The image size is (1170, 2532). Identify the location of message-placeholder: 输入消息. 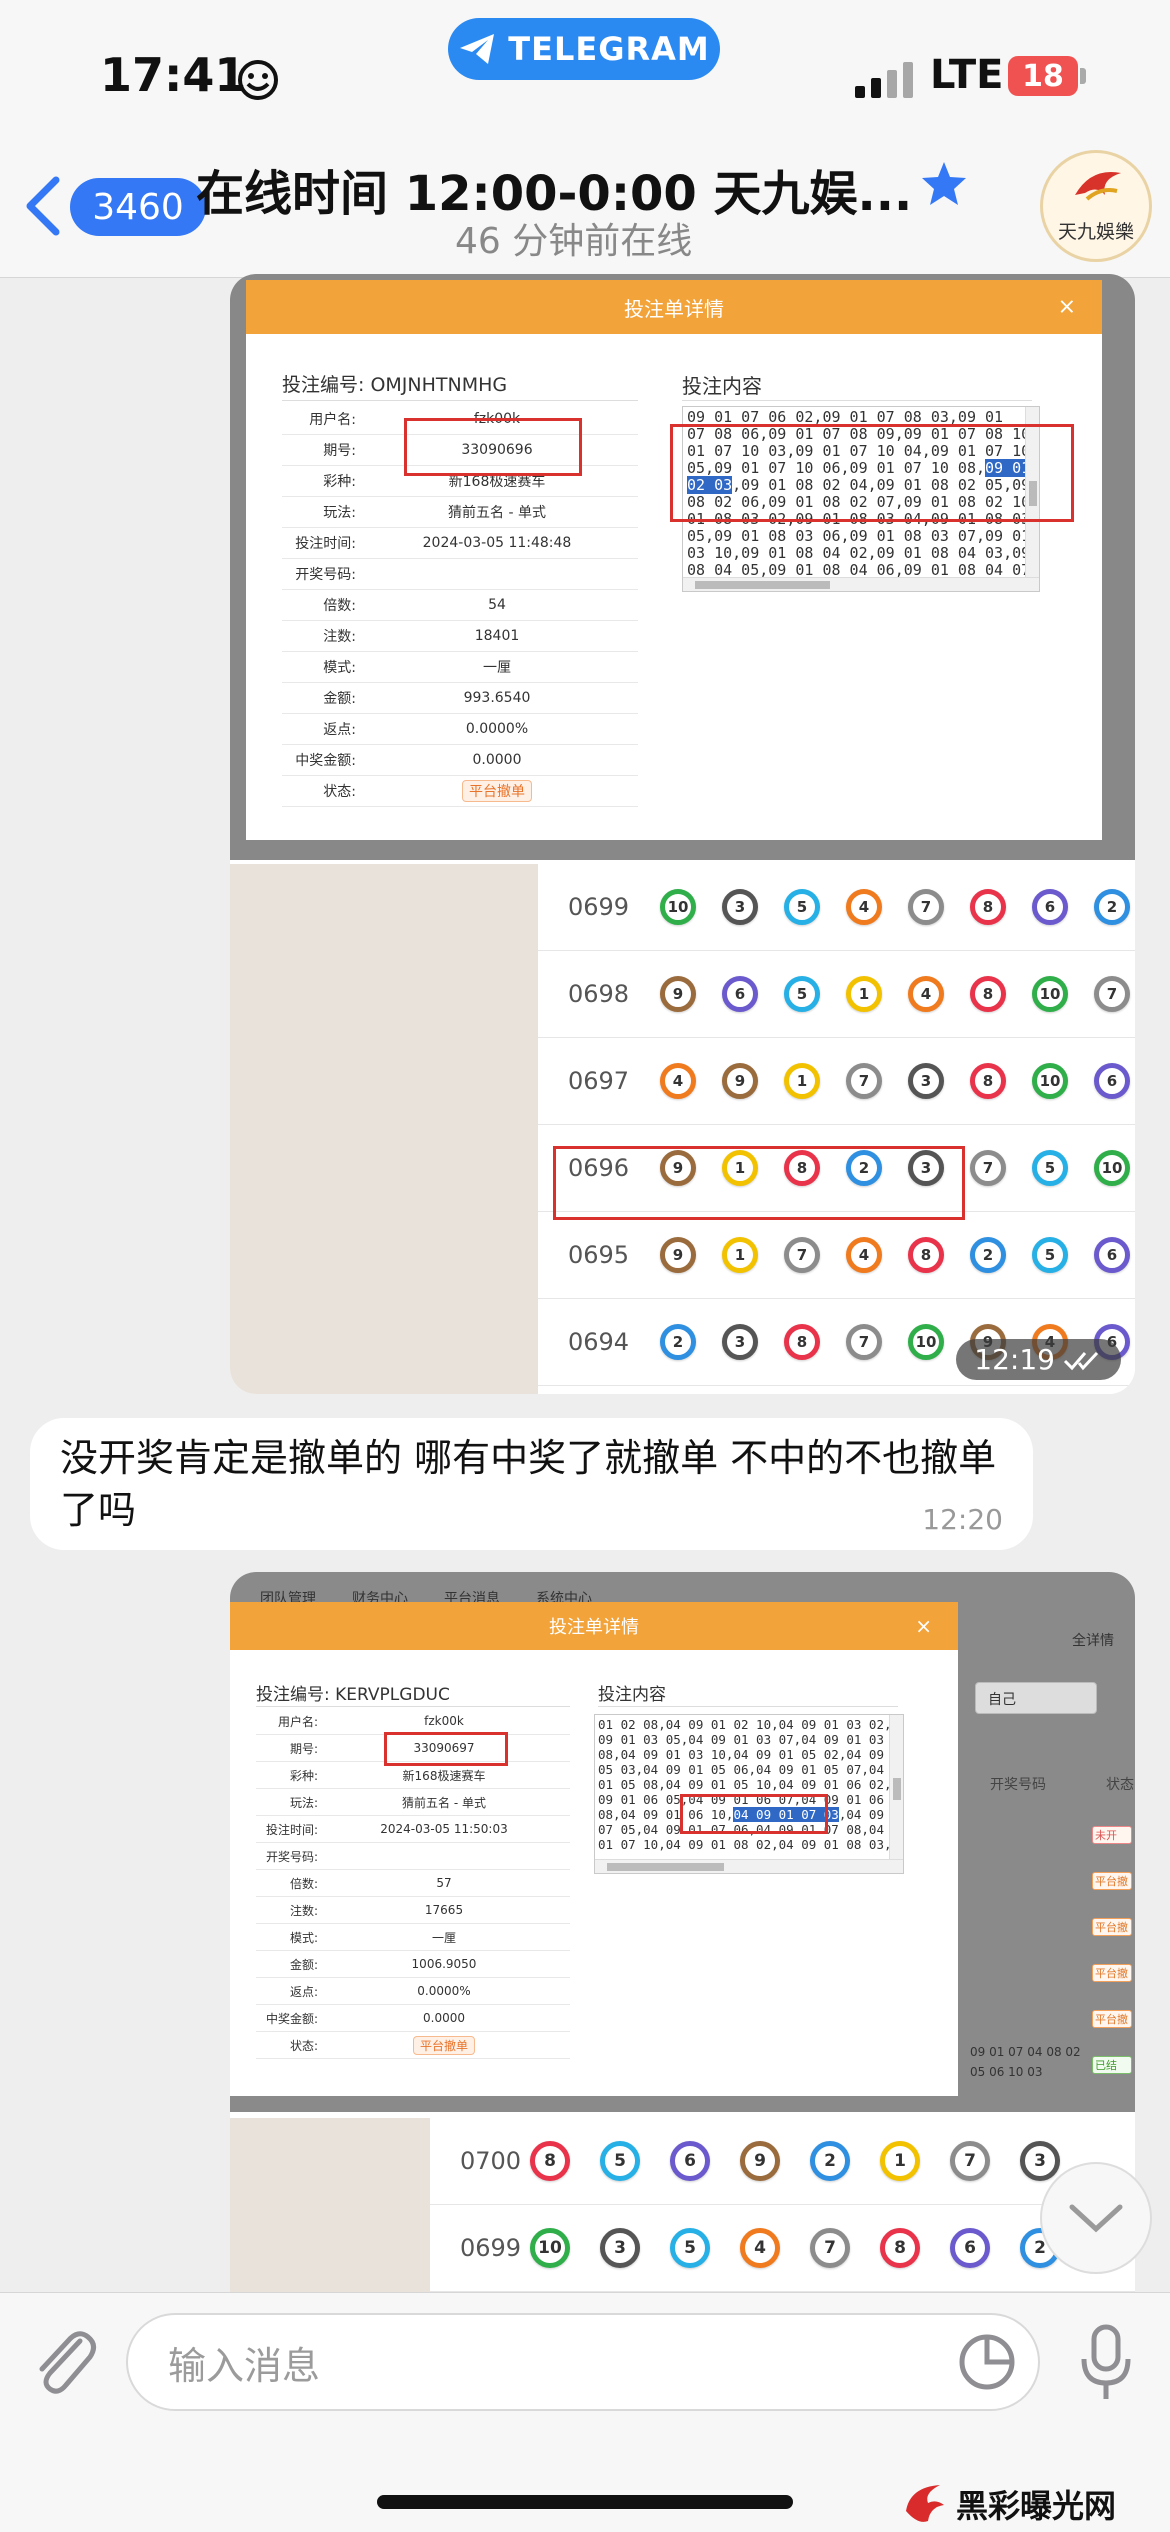
(244, 2365).